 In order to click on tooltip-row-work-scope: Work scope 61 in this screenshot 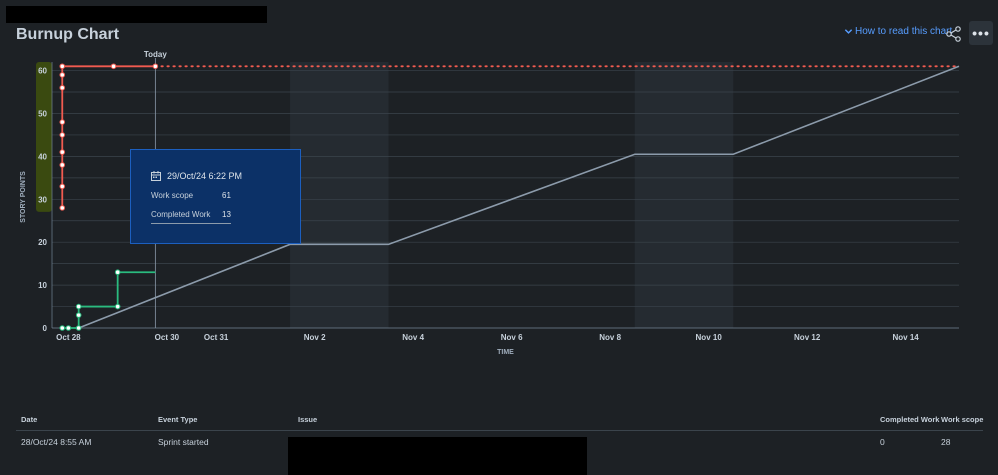, I will do `click(191, 195)`.